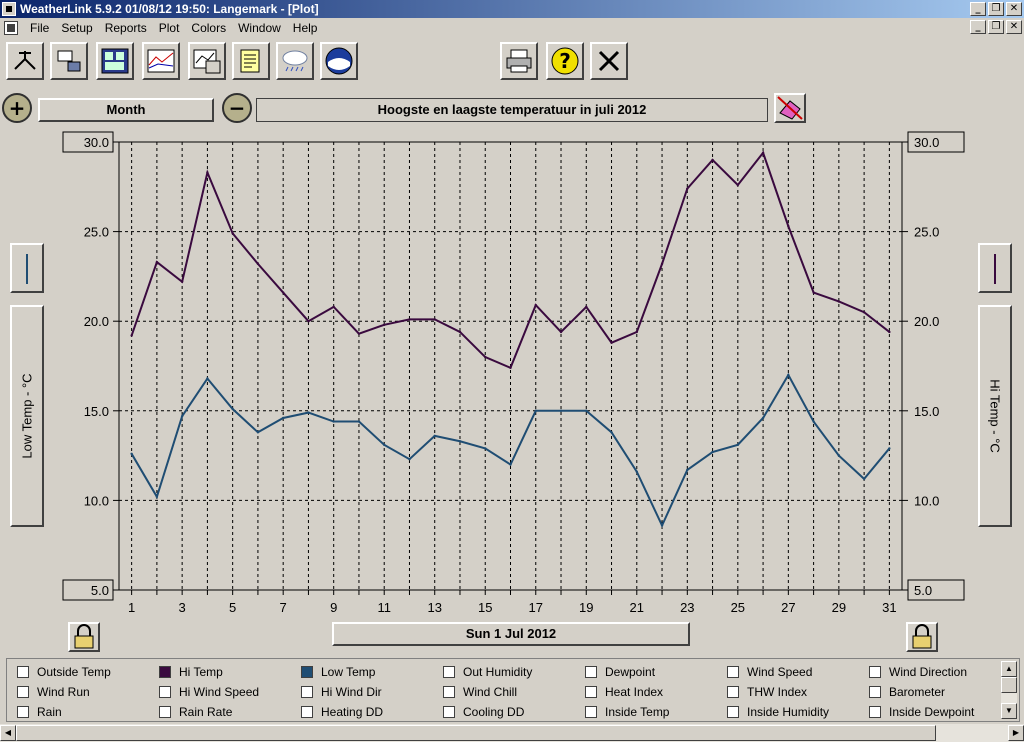  Describe the element at coordinates (126, 28) in the screenshot. I see `menu-reports: Reports` at that location.